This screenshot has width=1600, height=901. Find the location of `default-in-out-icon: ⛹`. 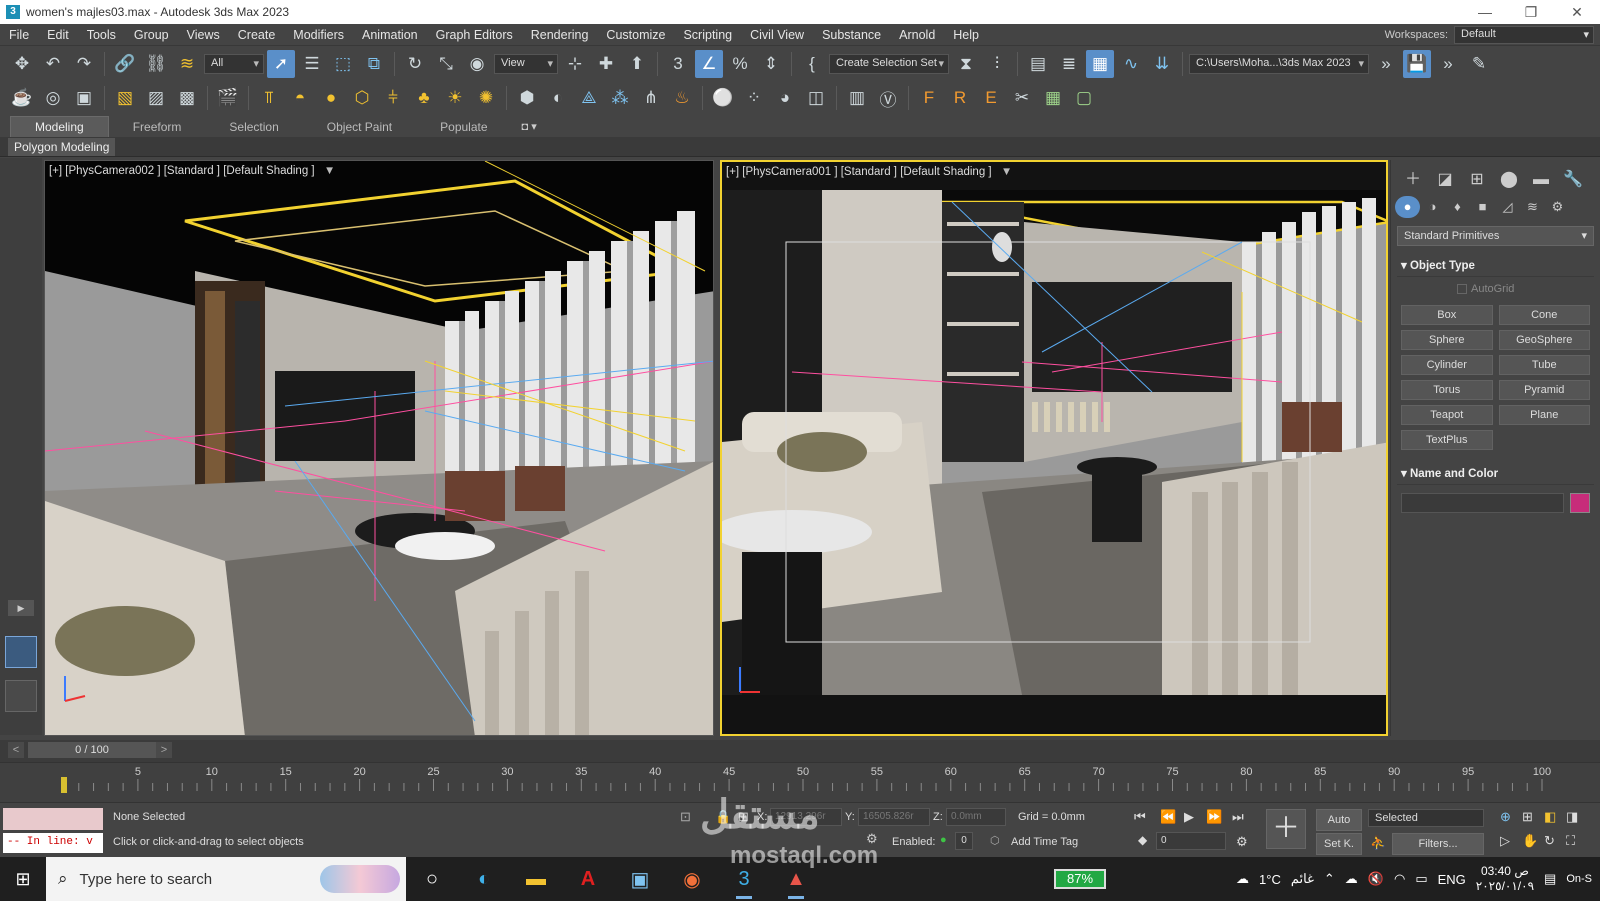

default-in-out-icon: ⛹ is located at coordinates (1378, 843).